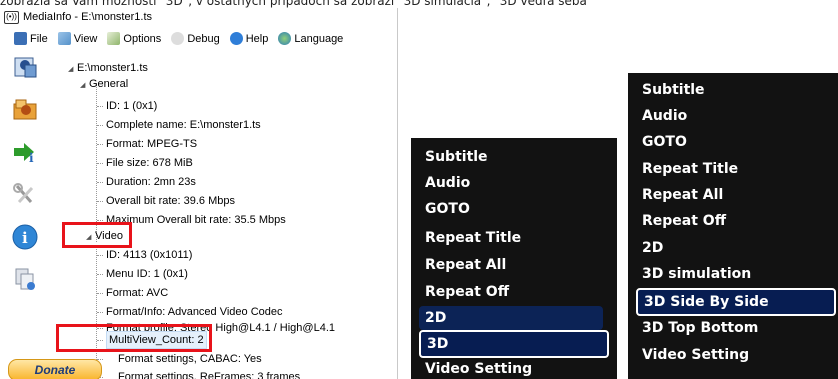  I want to click on tree-root: ◢ E:\monster1.ts, so click(108, 68).